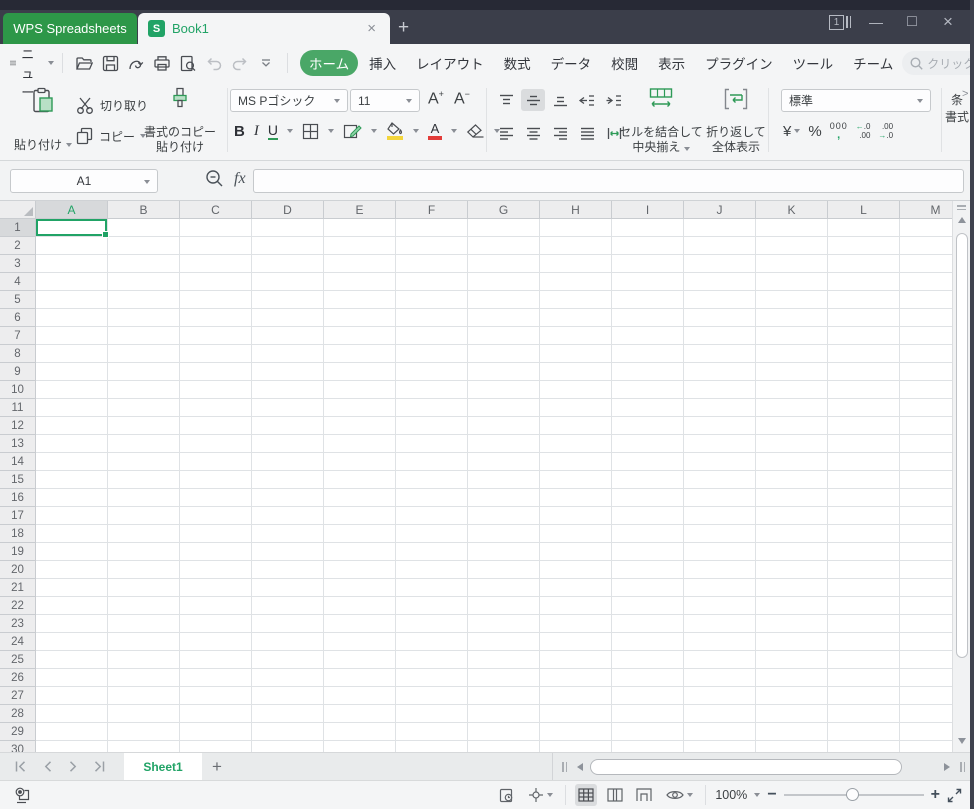  What do you see at coordinates (506, 100) in the screenshot?
I see `align-top-button` at bounding box center [506, 100].